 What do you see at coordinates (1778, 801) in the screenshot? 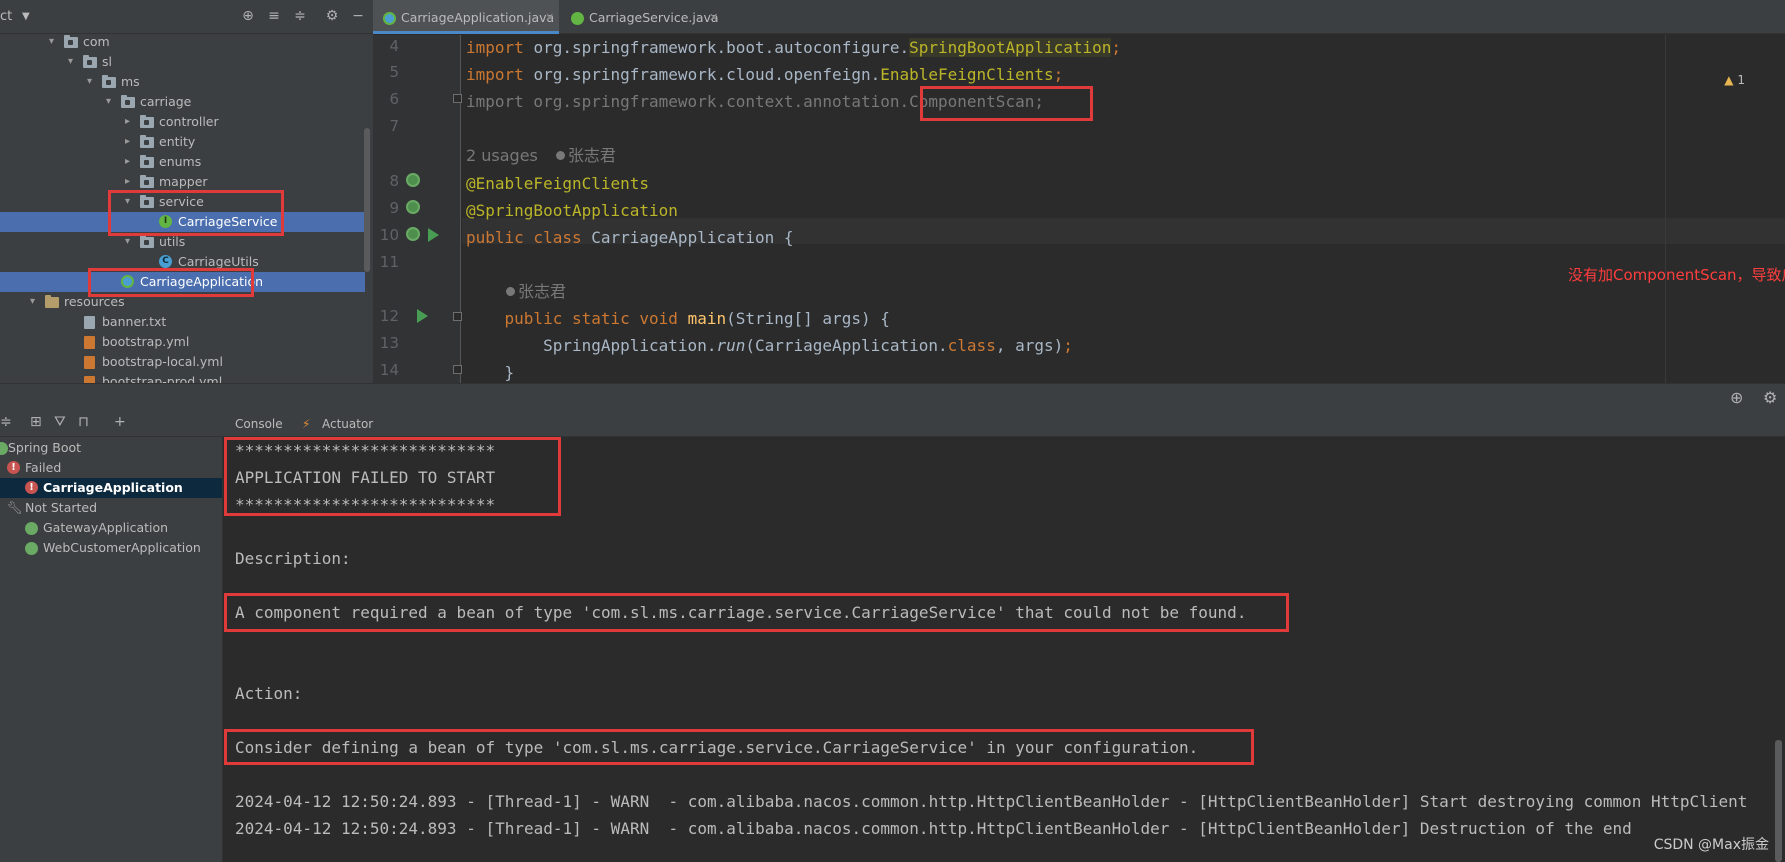
I see `console-scrollbar` at bounding box center [1778, 801].